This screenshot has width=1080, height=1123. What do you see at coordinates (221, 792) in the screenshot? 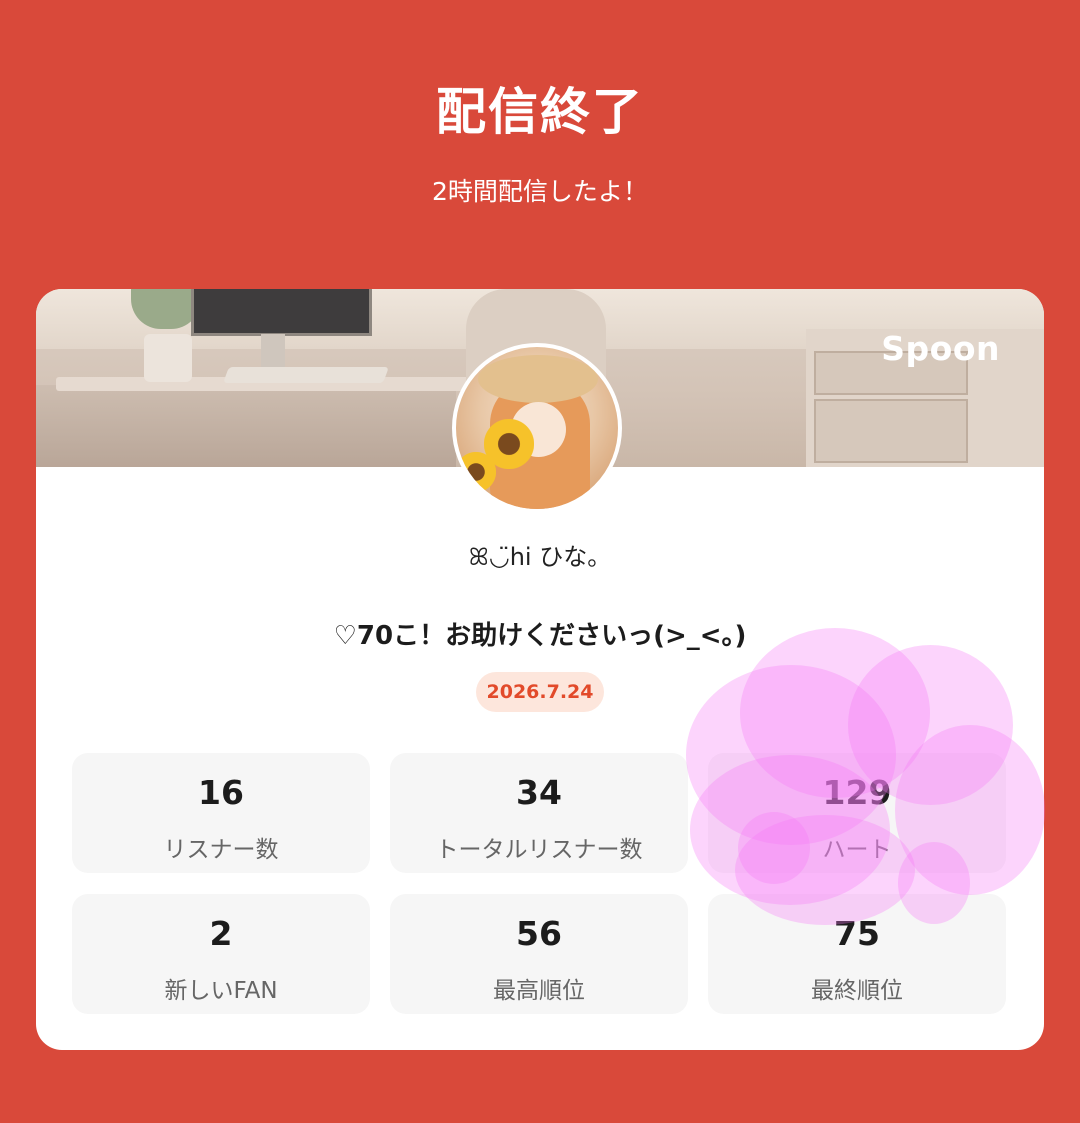
I see `stat-value: 16` at bounding box center [221, 792].